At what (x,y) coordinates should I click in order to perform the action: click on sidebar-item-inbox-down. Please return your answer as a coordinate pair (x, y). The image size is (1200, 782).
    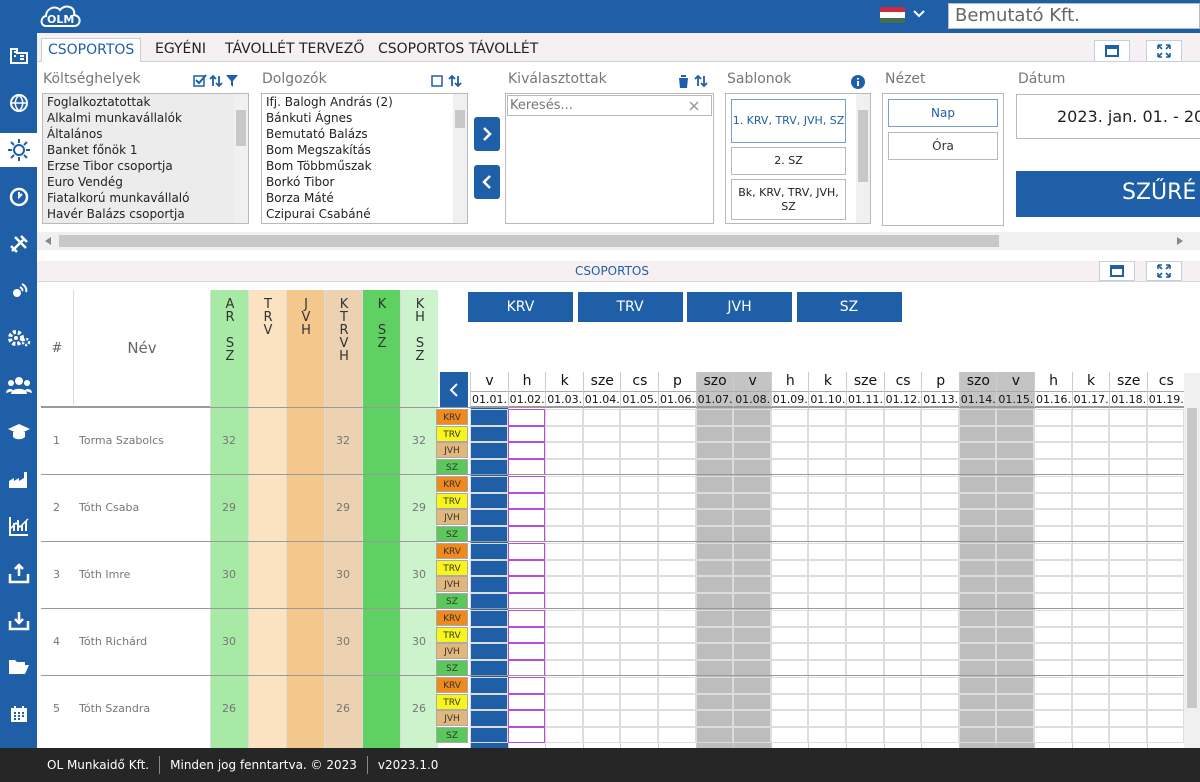
    Looking at the image, I should click on (18, 620).